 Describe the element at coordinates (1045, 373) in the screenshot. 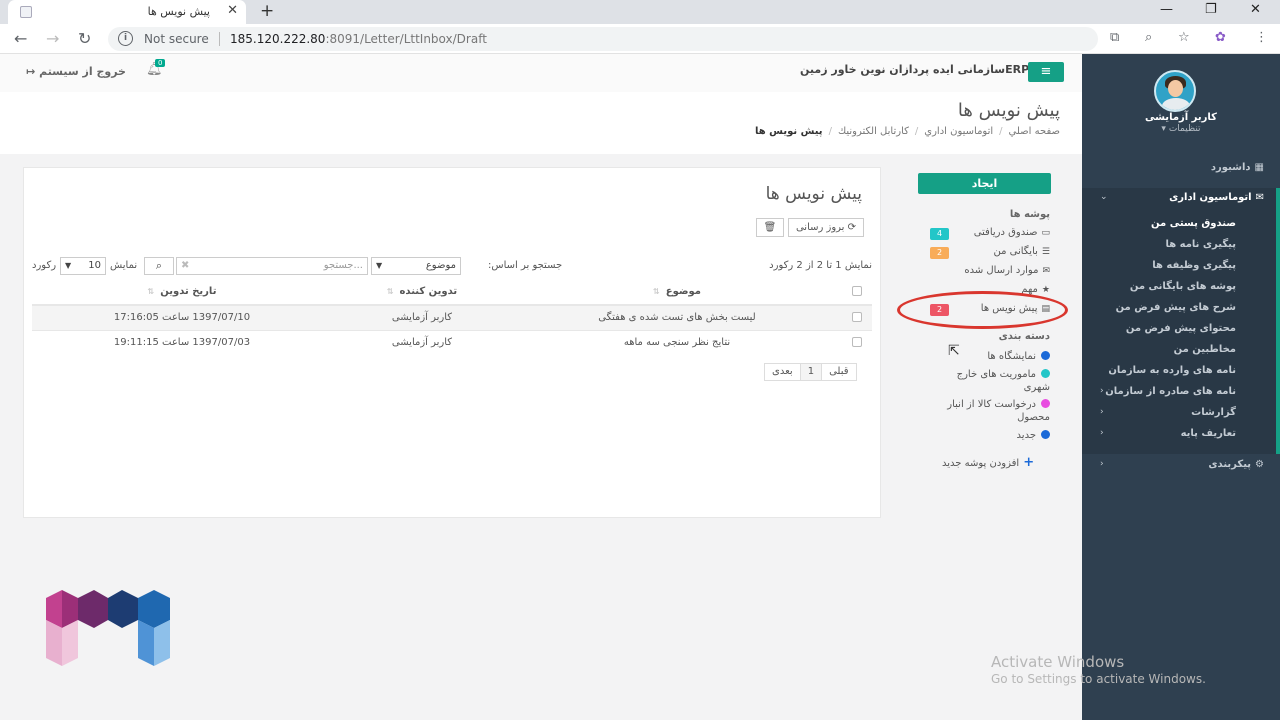

I see `category-color-dot` at that location.